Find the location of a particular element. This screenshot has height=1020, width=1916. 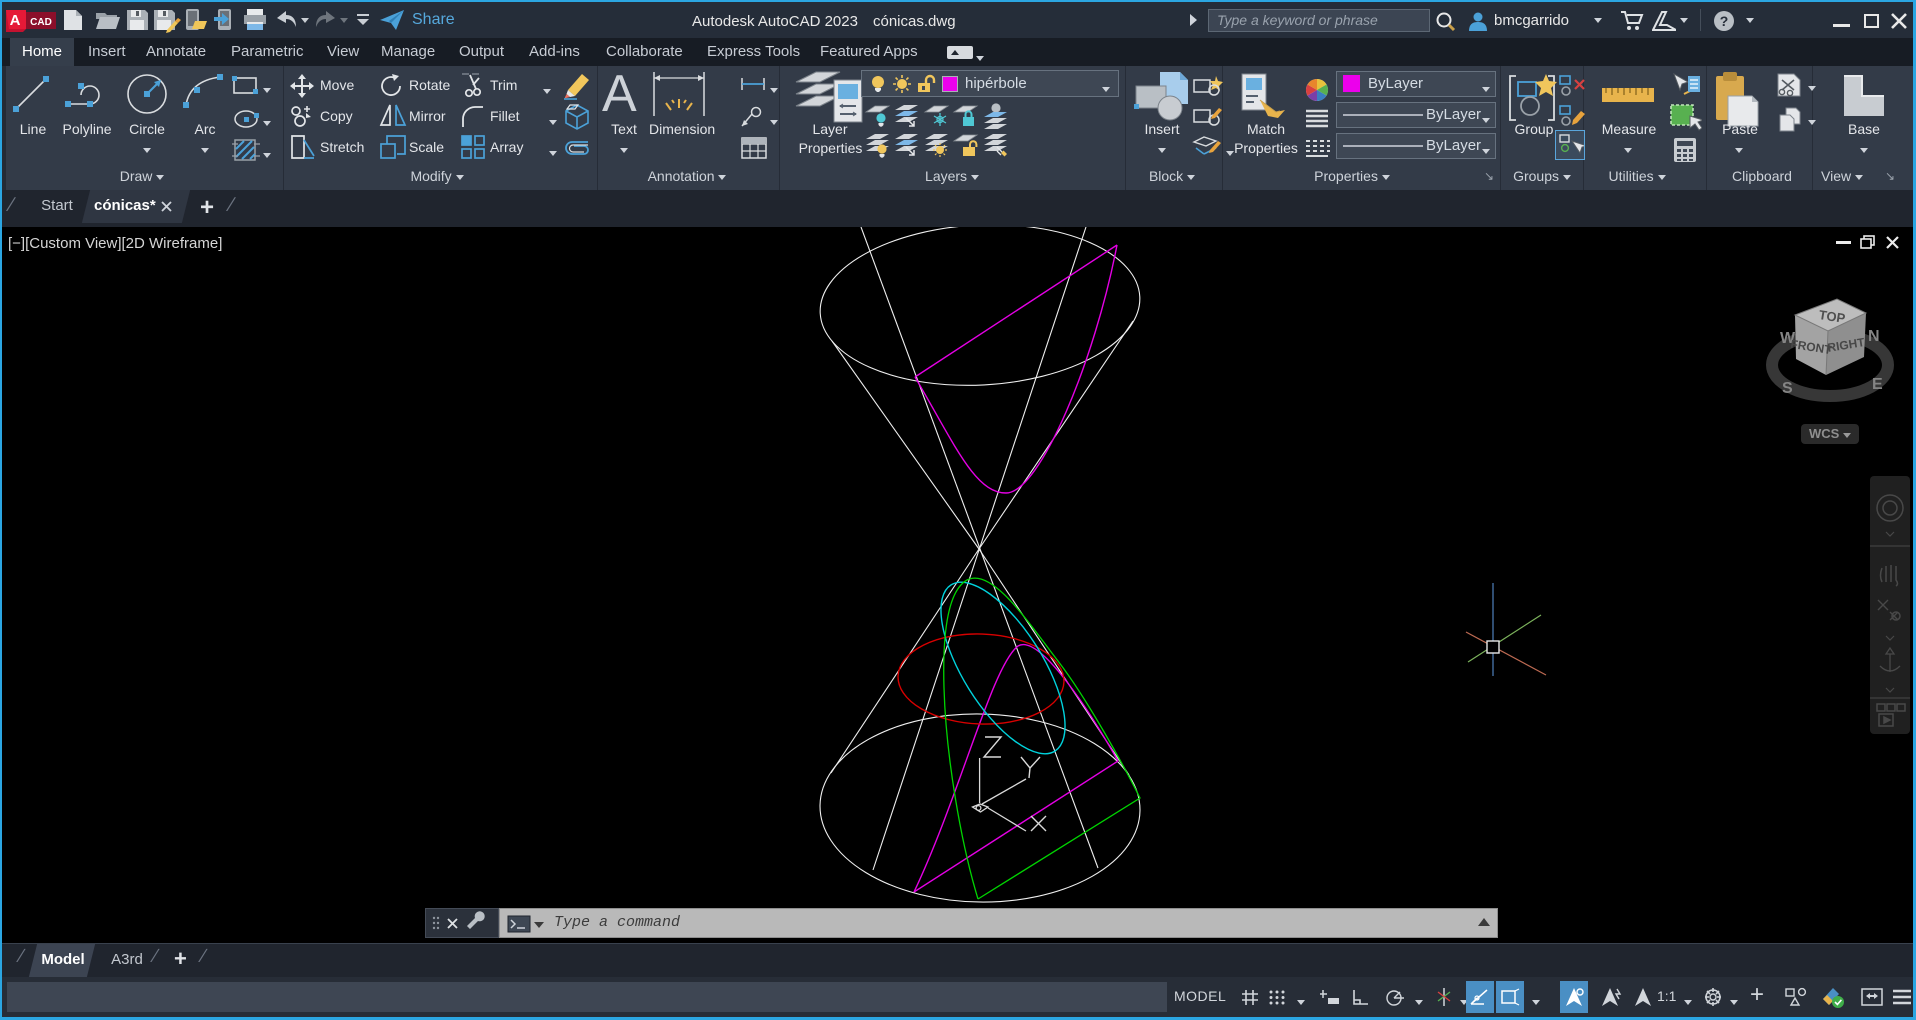

svg-text: A is located at coordinates (15, 20).